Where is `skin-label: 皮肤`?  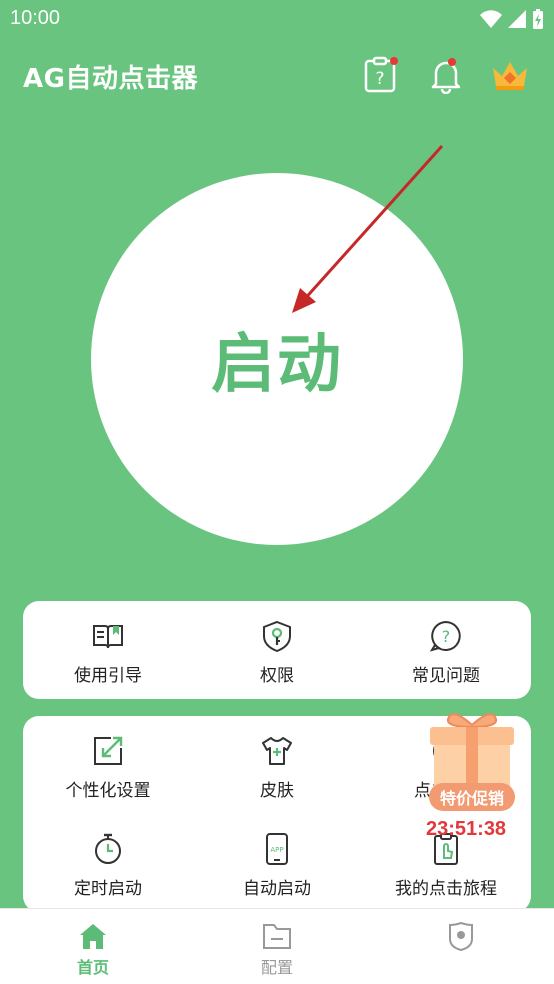
skin-label: 皮肤 is located at coordinates (277, 791).